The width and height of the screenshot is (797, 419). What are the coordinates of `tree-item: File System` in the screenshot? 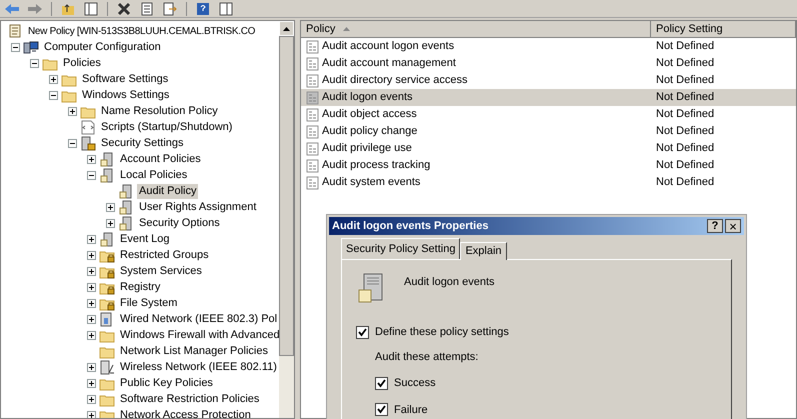 It's located at (149, 303).